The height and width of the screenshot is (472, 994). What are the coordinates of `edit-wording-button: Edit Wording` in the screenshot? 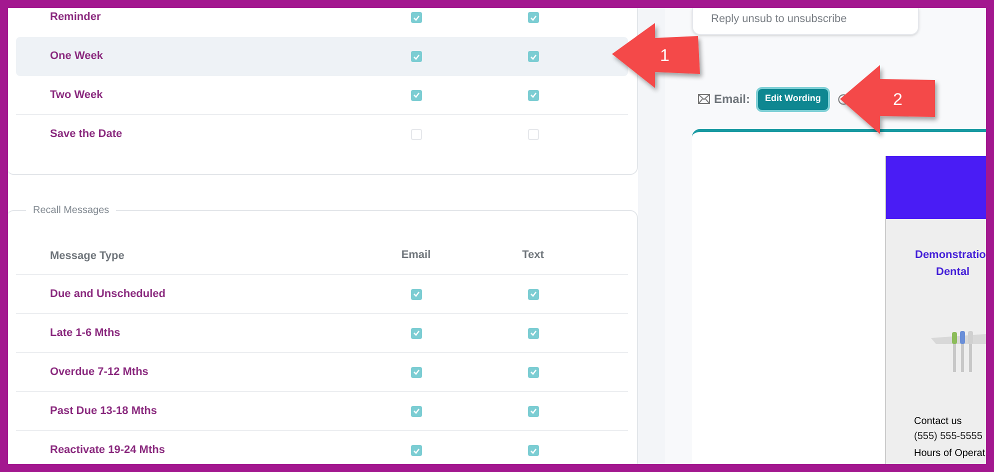 It's located at (793, 99).